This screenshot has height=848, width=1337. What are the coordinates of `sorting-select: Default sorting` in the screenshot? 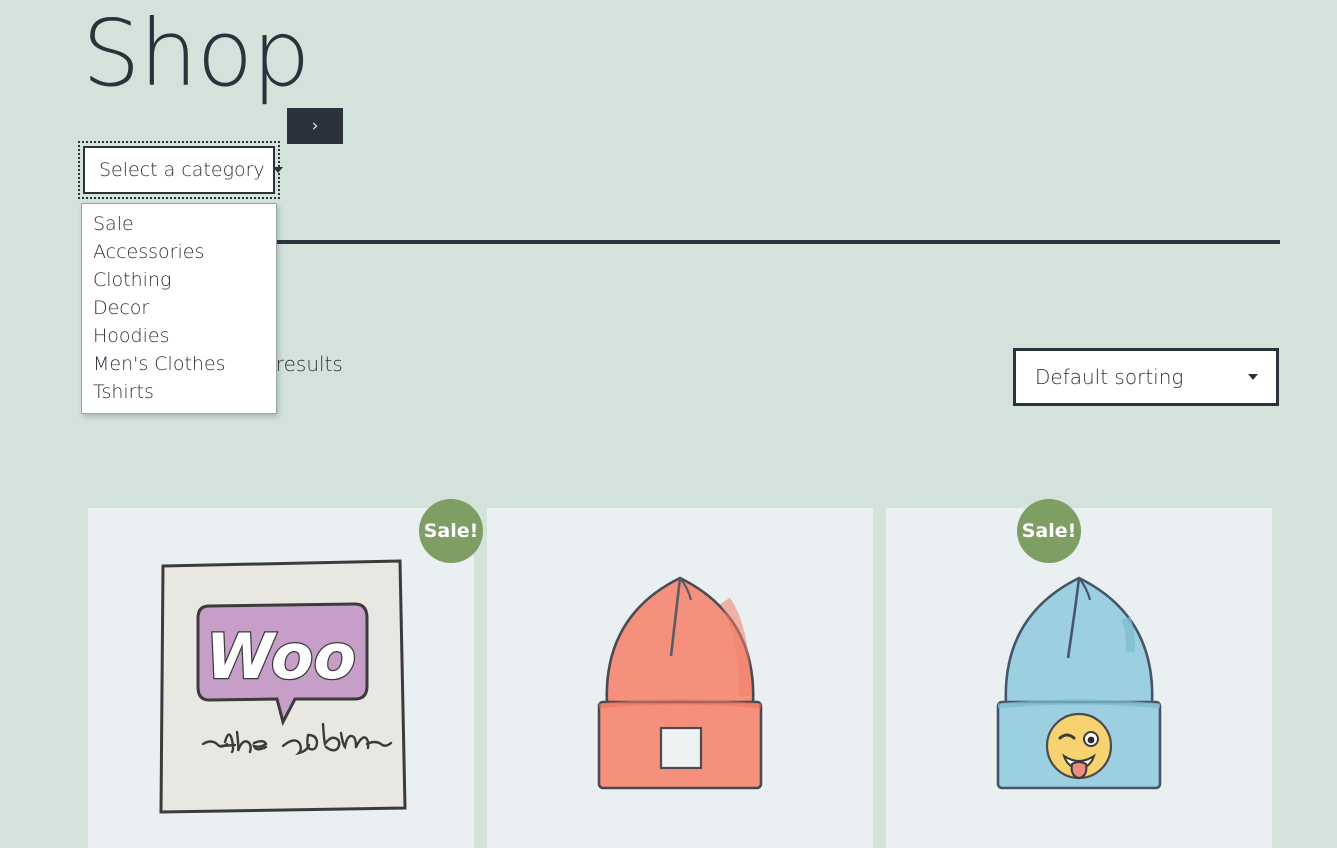 It's located at (1146, 377).